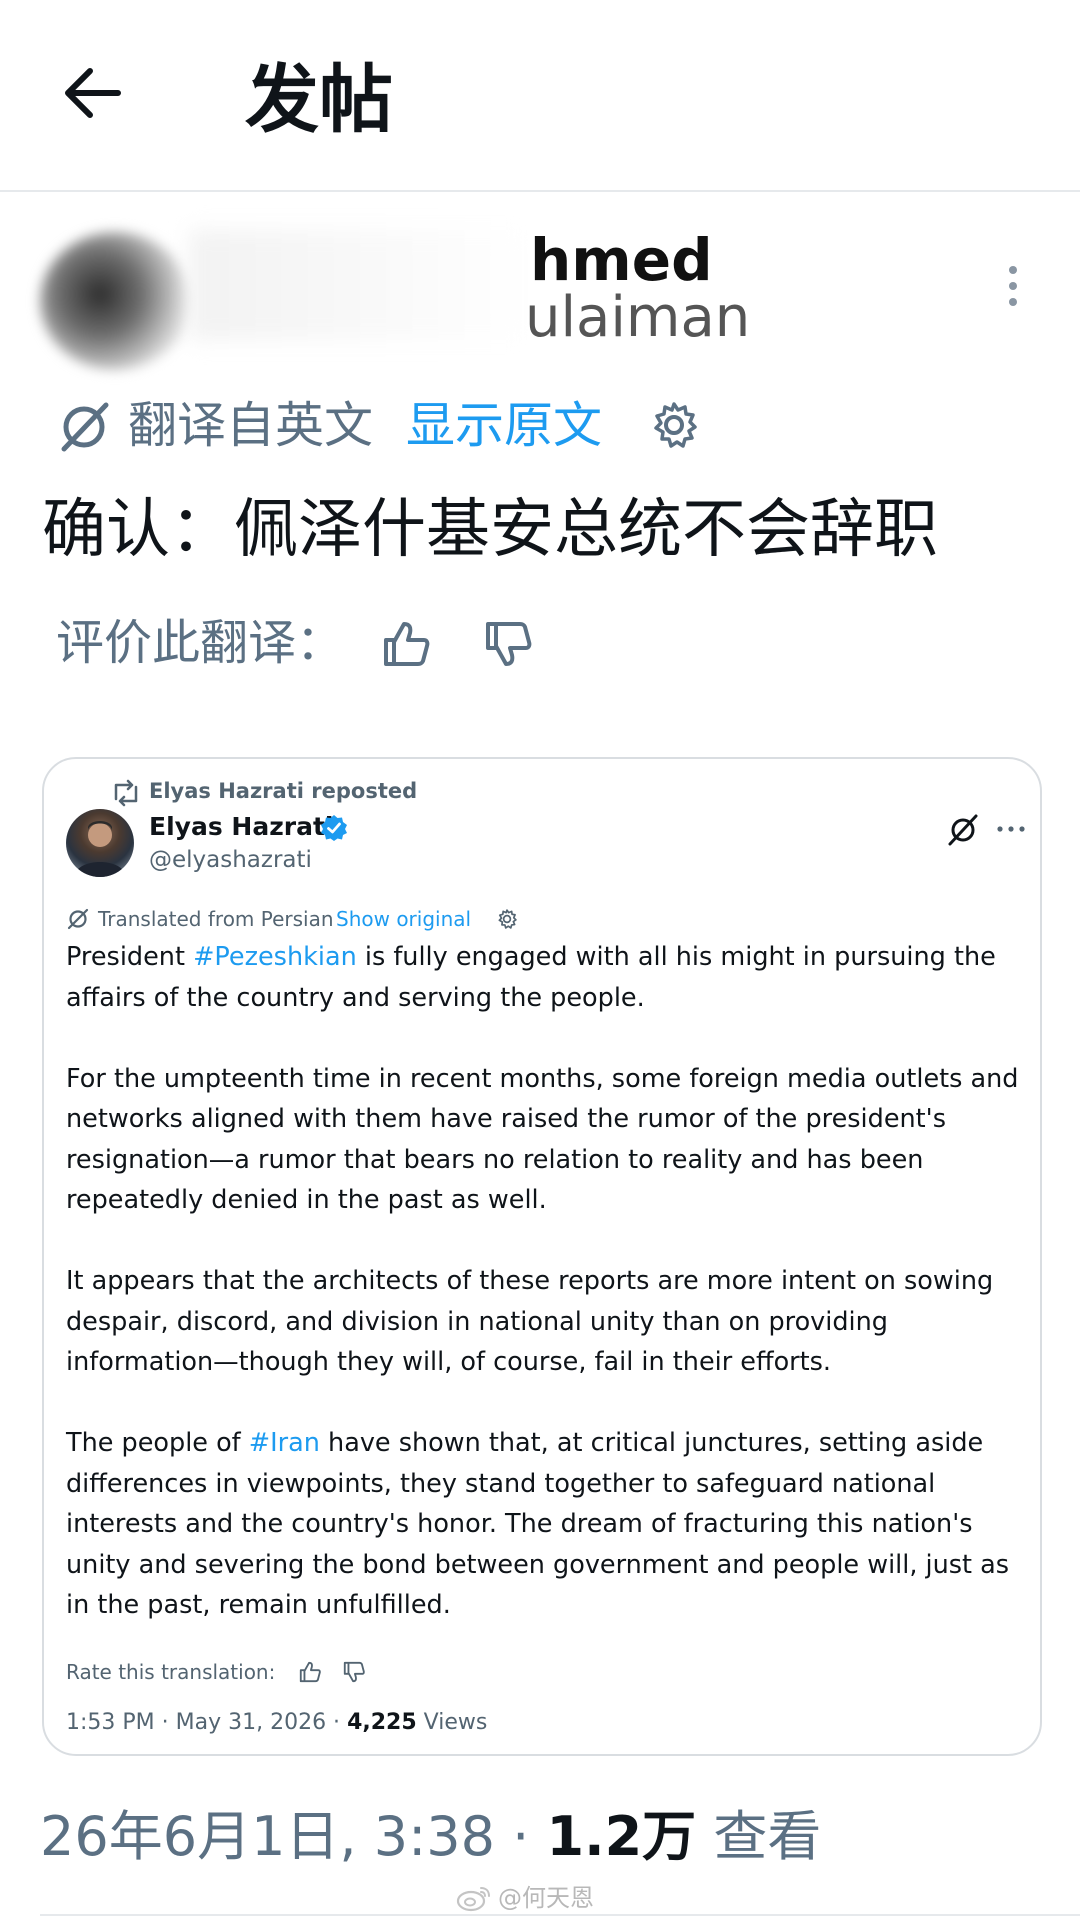 This screenshot has width=1080, height=1924. I want to click on hashtag-link: #Iran, so click(284, 1443).